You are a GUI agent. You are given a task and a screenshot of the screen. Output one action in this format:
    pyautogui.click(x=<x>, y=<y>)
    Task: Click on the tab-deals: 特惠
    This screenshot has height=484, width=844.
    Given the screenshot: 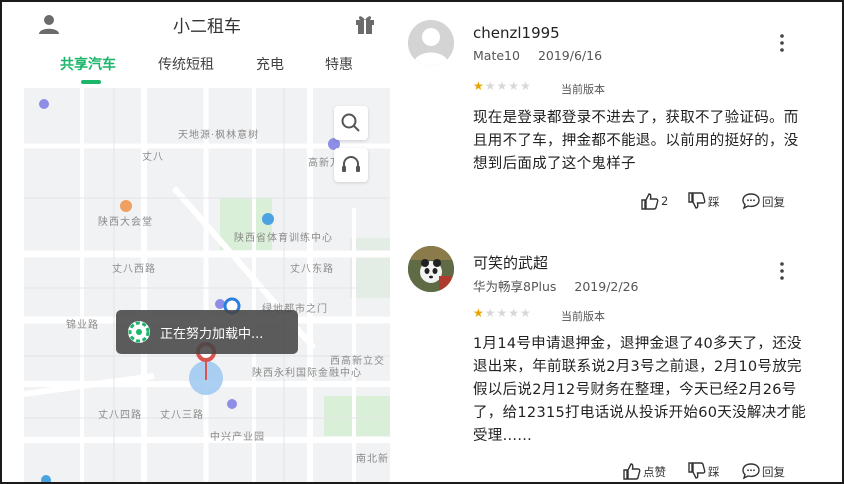 What is the action you would take?
    pyautogui.click(x=339, y=64)
    